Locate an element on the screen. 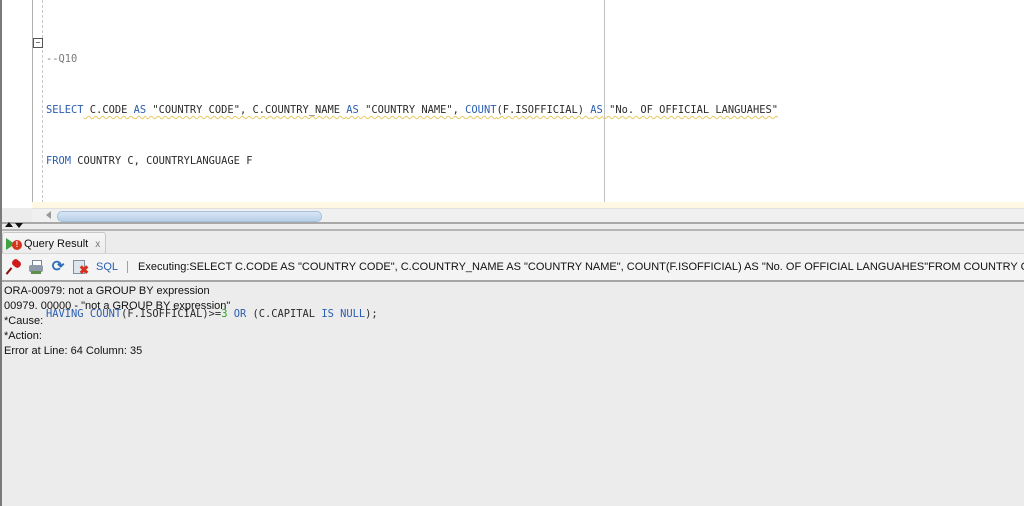  clear-results-icon: ✖ is located at coordinates (81, 268).